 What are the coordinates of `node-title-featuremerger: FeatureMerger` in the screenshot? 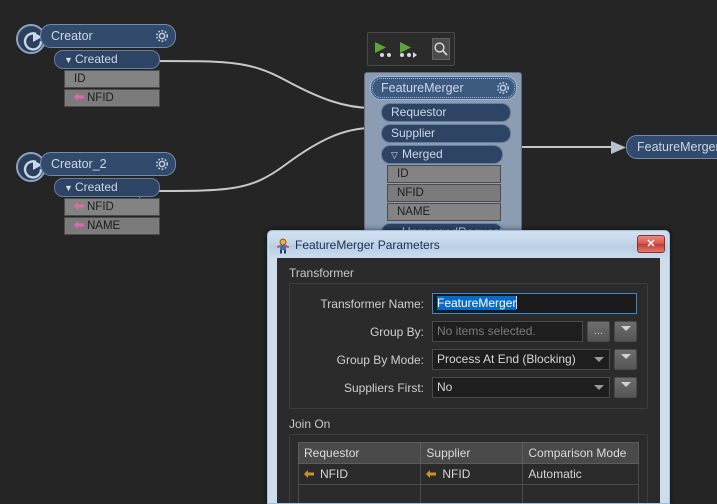 It's located at (443, 88).